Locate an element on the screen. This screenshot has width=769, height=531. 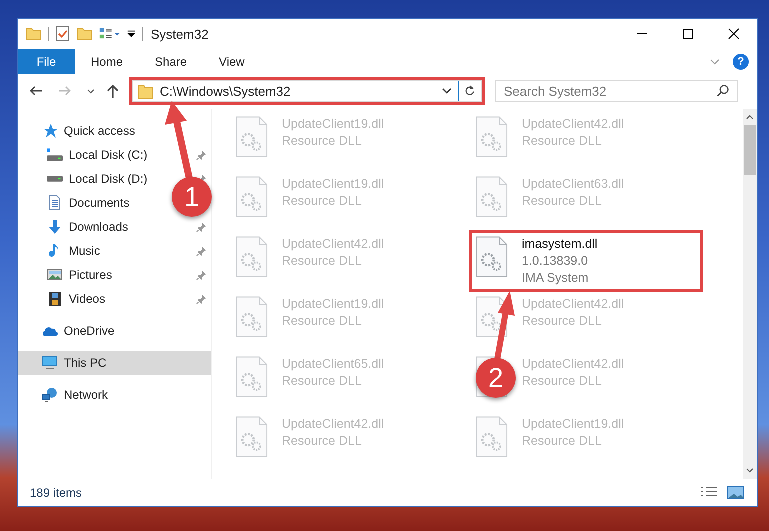
ribbon-tab: Share is located at coordinates (171, 61).